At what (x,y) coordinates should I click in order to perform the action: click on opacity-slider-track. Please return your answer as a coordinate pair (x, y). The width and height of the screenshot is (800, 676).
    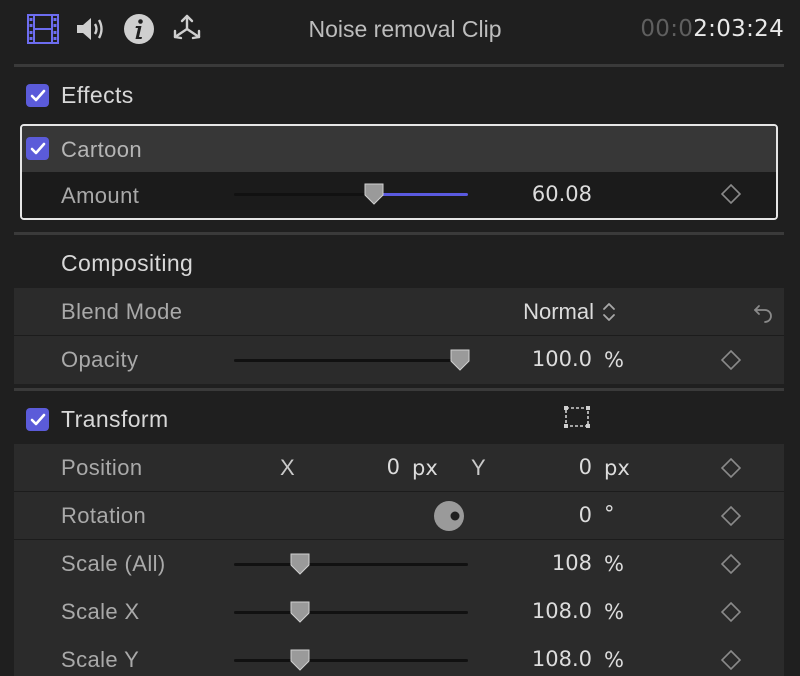
    Looking at the image, I should click on (351, 360).